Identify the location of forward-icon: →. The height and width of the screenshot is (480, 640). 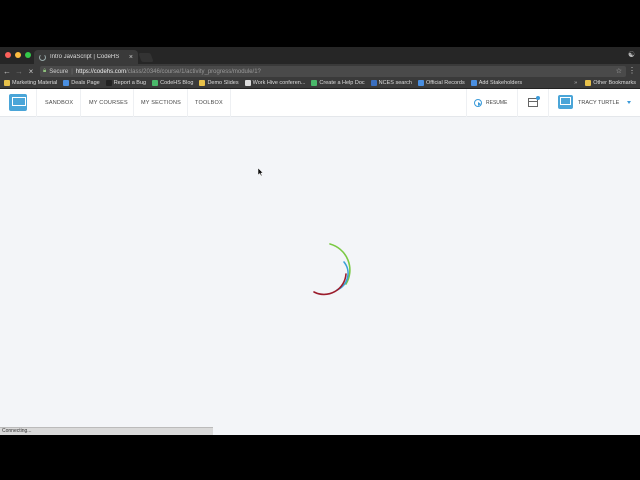
(19, 71).